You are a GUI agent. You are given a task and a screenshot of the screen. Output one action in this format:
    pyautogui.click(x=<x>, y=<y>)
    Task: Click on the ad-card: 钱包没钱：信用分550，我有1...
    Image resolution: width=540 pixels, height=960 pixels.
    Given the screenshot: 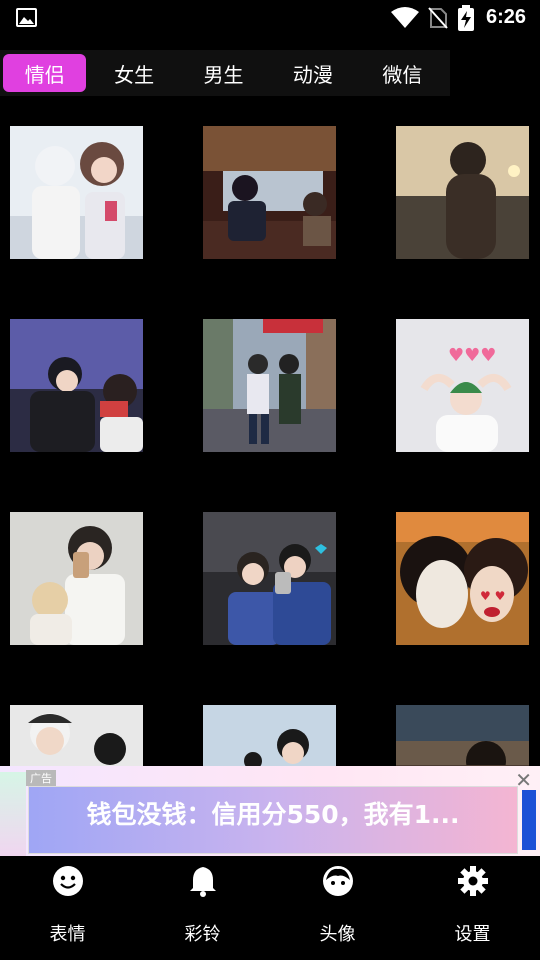 What is the action you would take?
    pyautogui.click(x=273, y=820)
    